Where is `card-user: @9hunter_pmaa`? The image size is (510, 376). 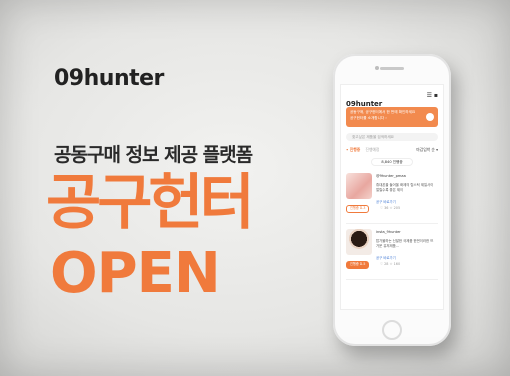
card-user: @9hunter_pmaa is located at coordinates (391, 176).